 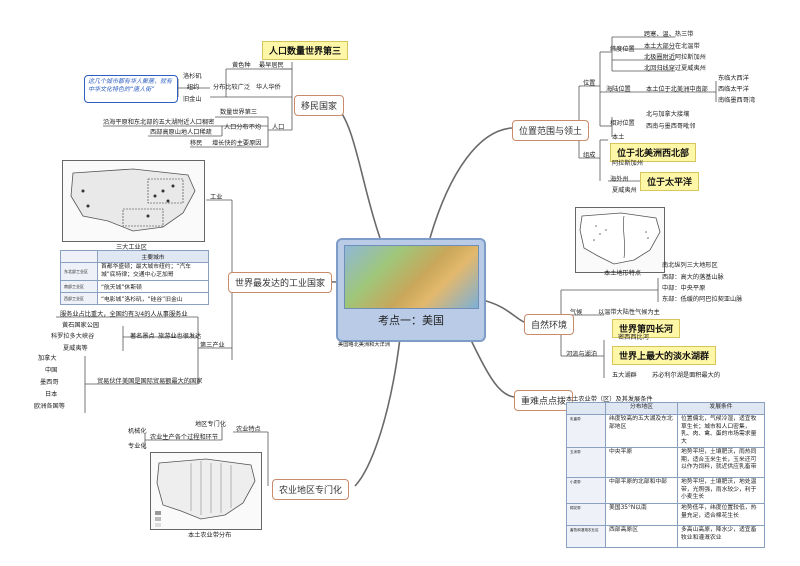 I want to click on text-mech: 机械化, so click(x=137, y=431).